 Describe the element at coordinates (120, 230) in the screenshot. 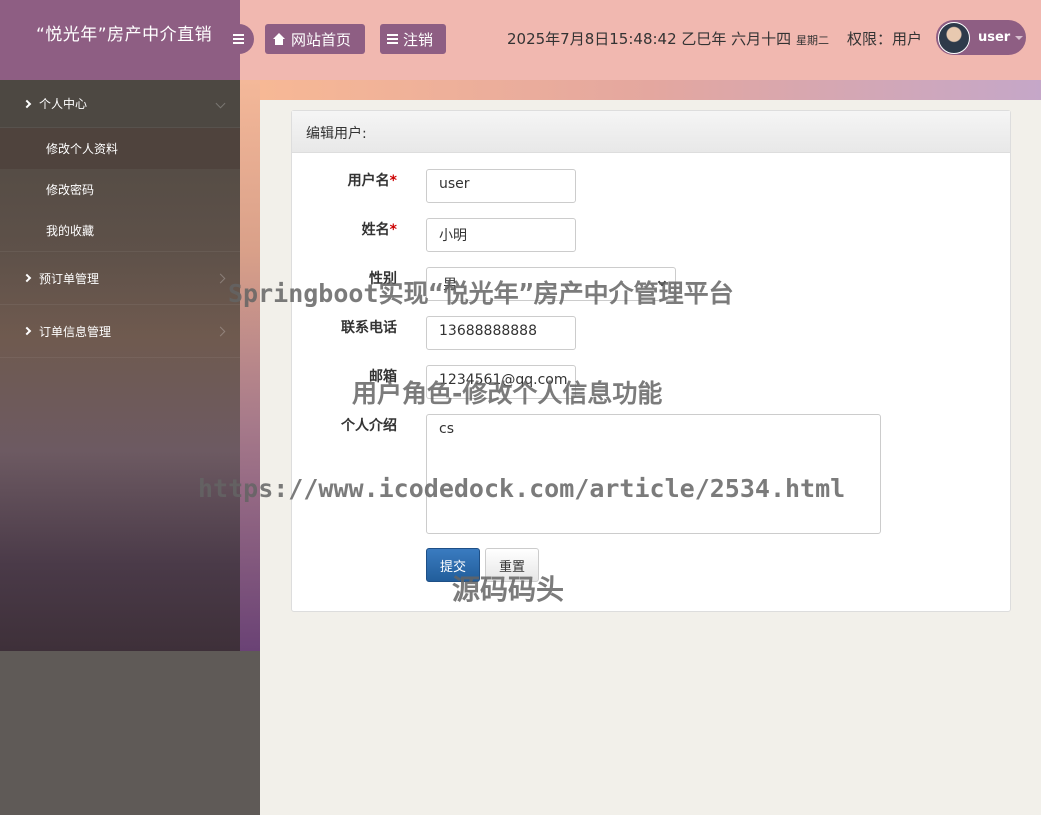

I see `sidebar-item-my-favorites: 我的收藏` at that location.